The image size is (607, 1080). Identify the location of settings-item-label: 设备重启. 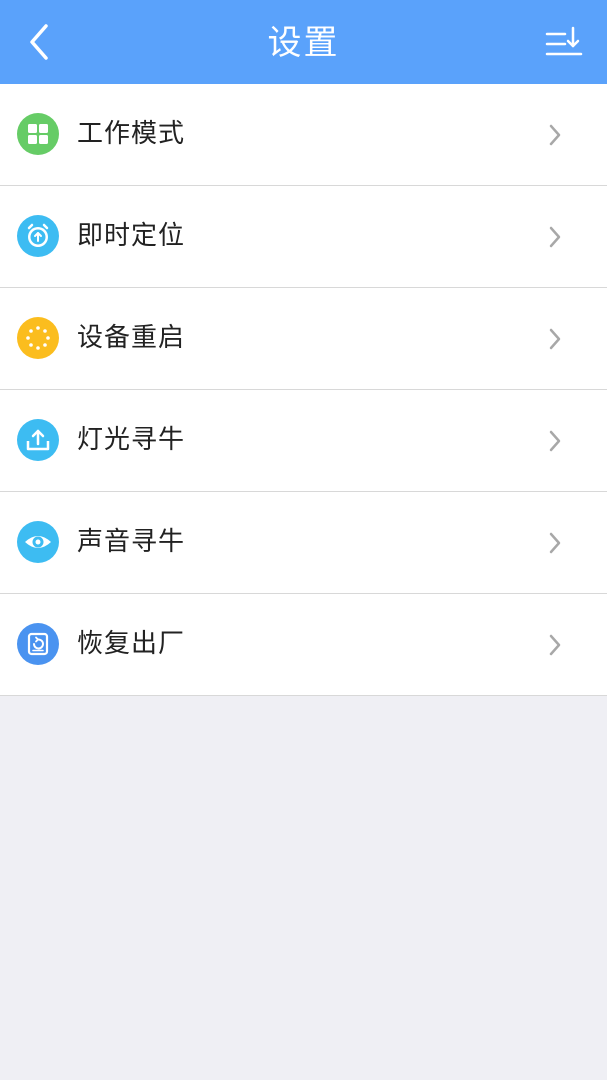
(131, 338).